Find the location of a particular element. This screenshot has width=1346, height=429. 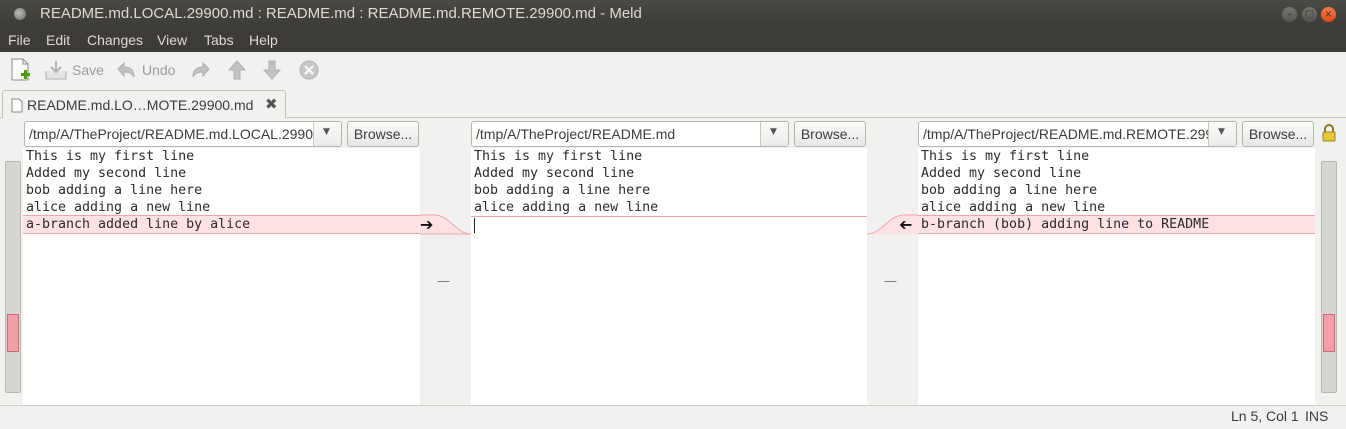

left-link-gutter: ➔ — is located at coordinates (445, 276).